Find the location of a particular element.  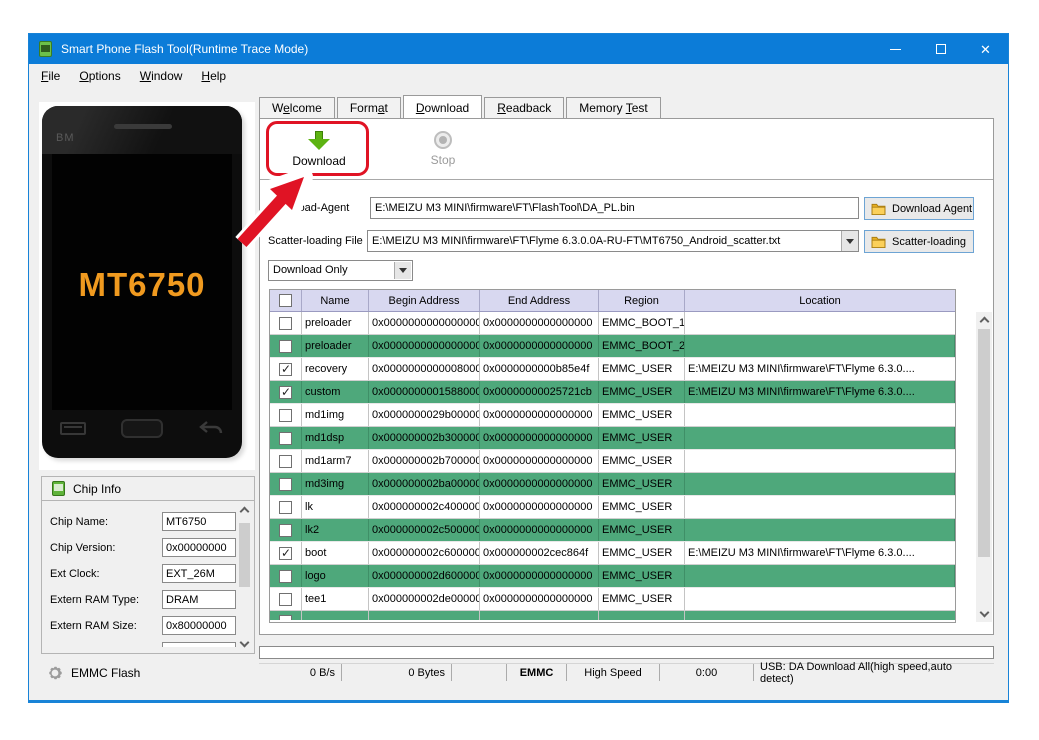

header-name: Name is located at coordinates (335, 300).